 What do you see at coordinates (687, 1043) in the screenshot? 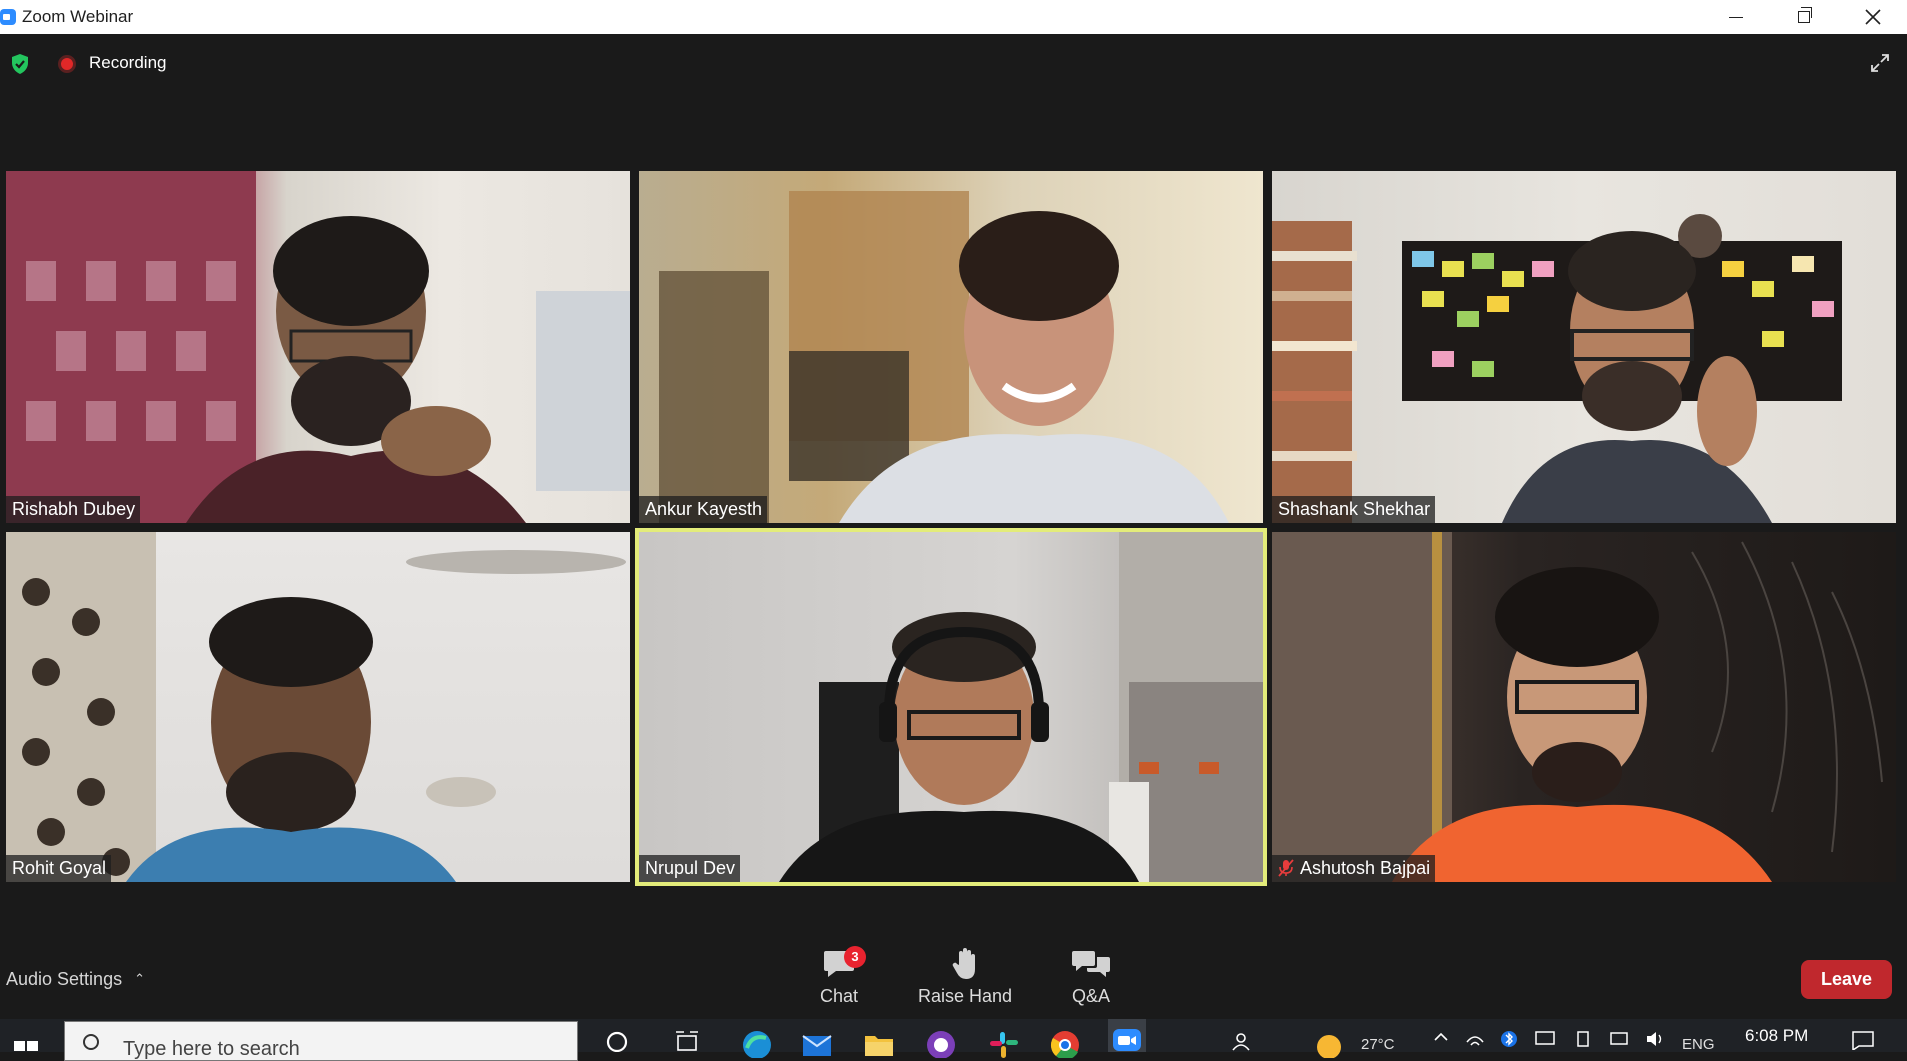
I see `task-view-icon` at bounding box center [687, 1043].